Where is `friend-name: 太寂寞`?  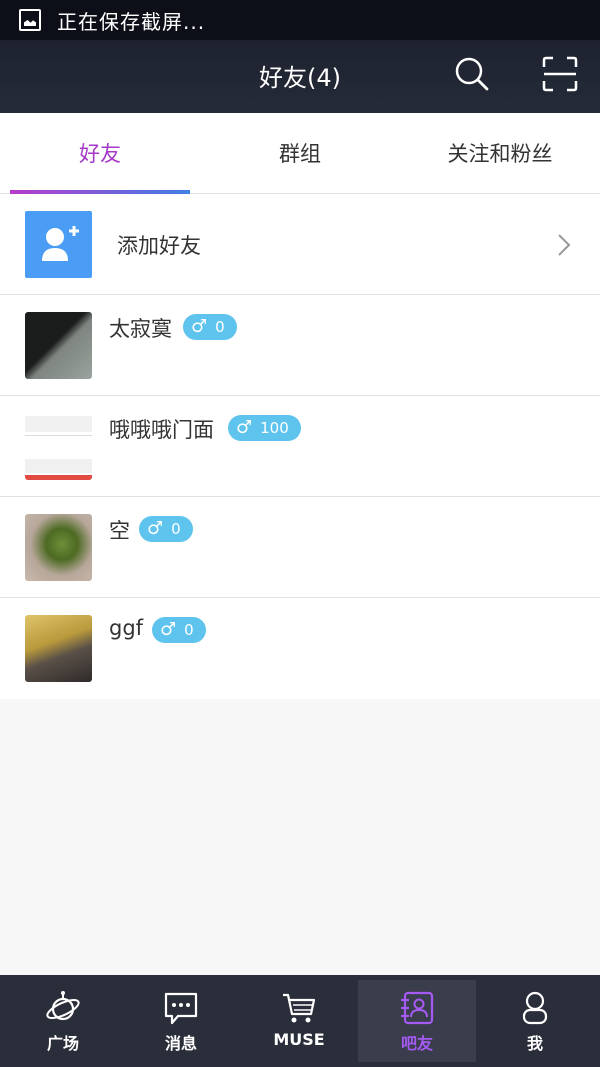
friend-name: 太寂寞 is located at coordinates (140, 329).